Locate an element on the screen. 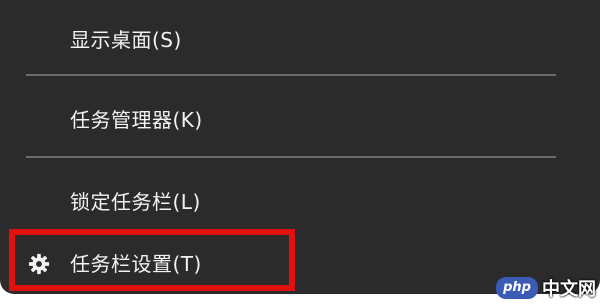  gear-icon is located at coordinates (39, 264).